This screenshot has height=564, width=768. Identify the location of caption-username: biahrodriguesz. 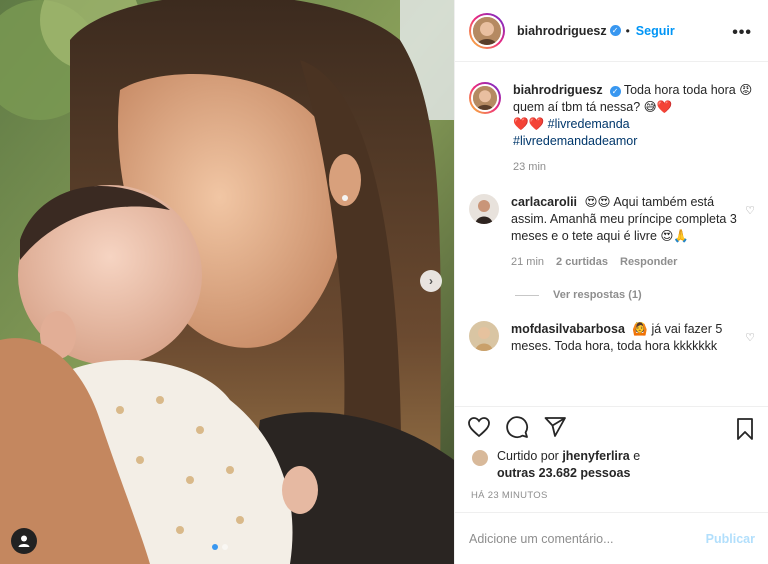
(558, 90).